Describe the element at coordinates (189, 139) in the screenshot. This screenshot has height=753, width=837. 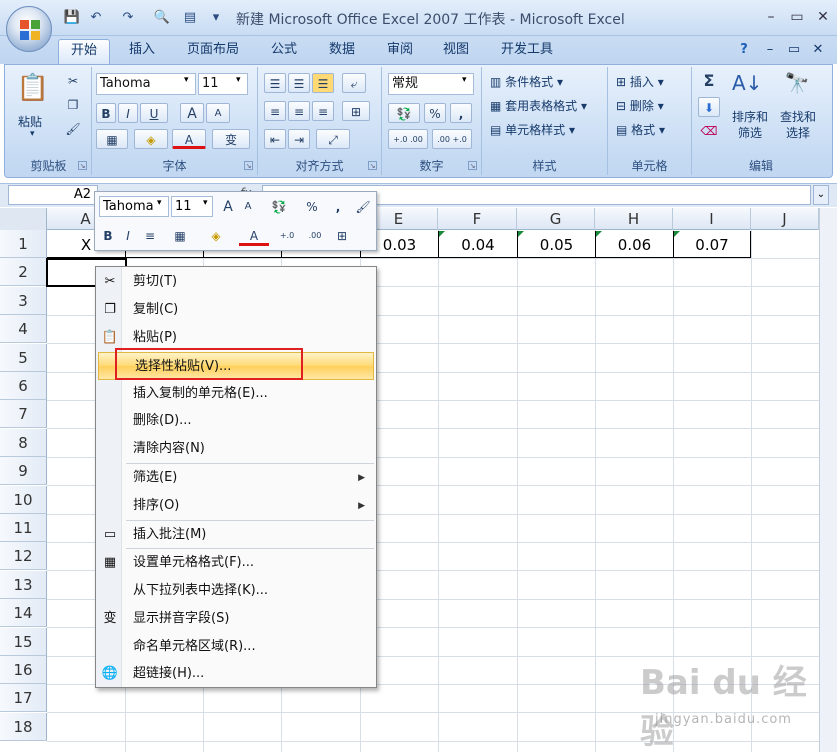
I see `font-color-button: A` at that location.